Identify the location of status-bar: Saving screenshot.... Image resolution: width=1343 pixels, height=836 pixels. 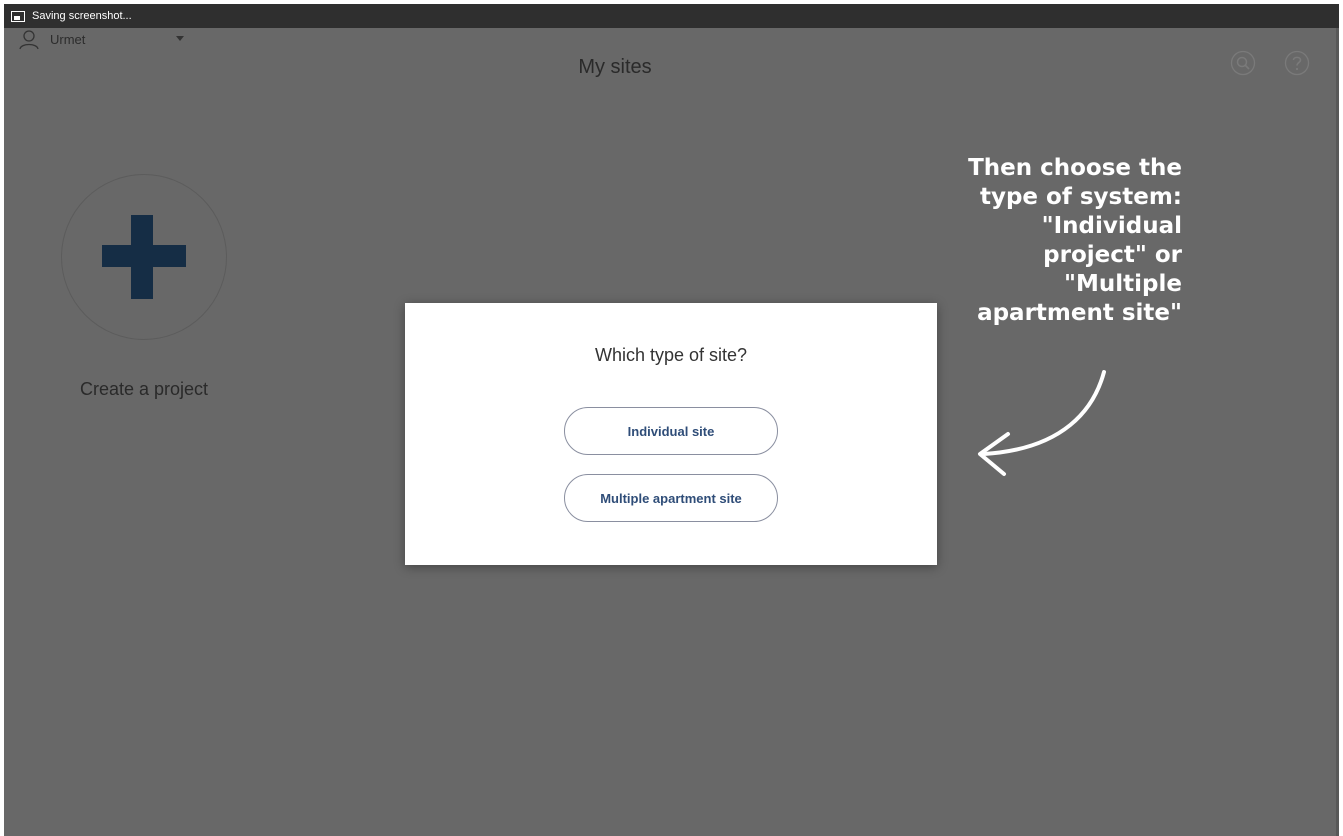
(671, 16).